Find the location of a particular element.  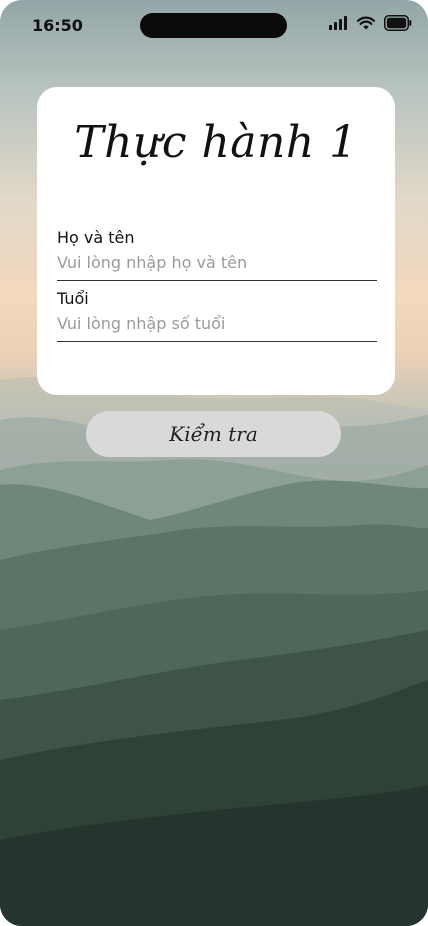

name-label: Họ và tên is located at coordinates (96, 237).